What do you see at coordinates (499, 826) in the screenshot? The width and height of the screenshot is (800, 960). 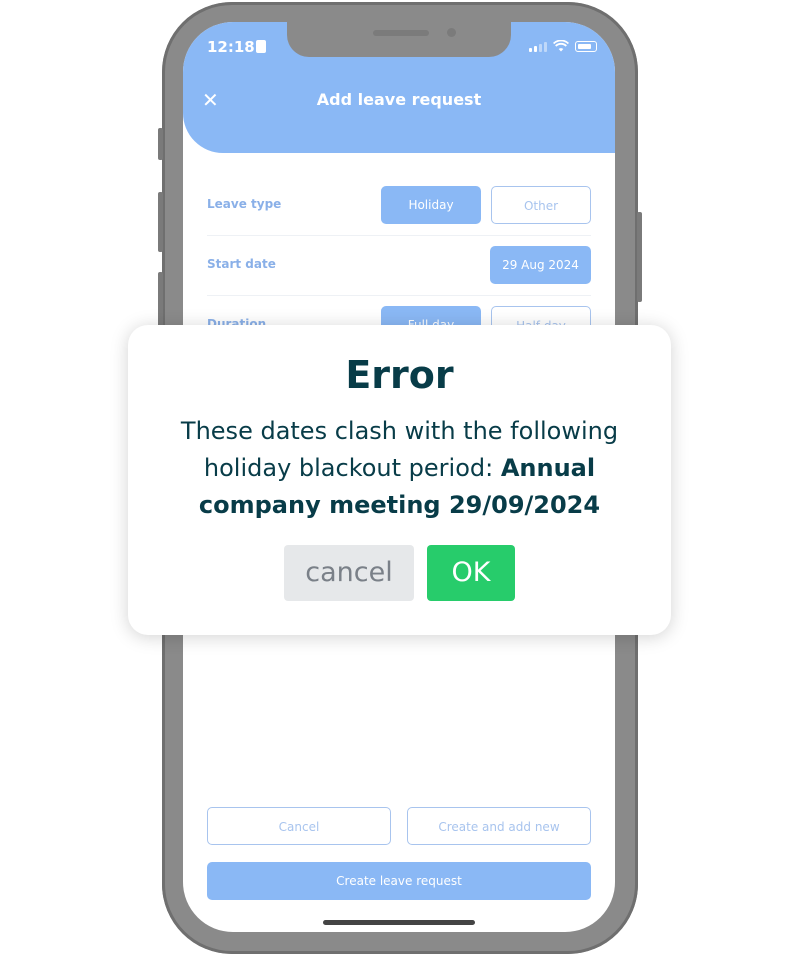 I see `create-and-add-new-button: Create and add new` at bounding box center [499, 826].